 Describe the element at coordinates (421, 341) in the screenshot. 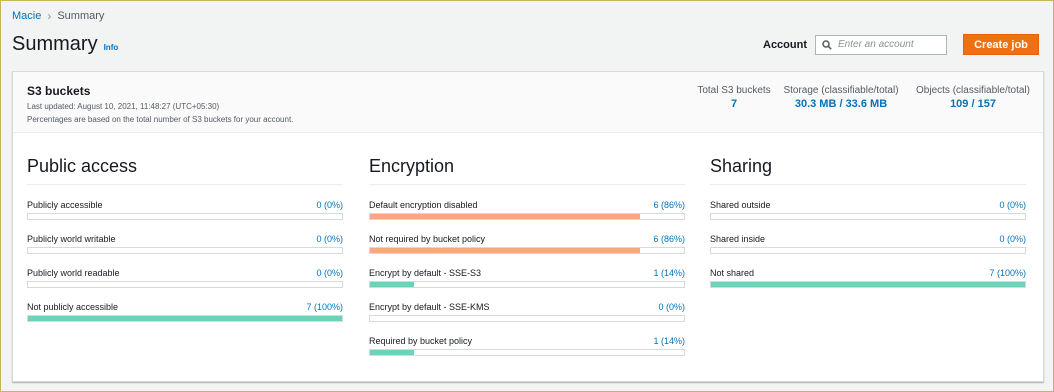

I see `metric-label: Required by bucket policy` at that location.